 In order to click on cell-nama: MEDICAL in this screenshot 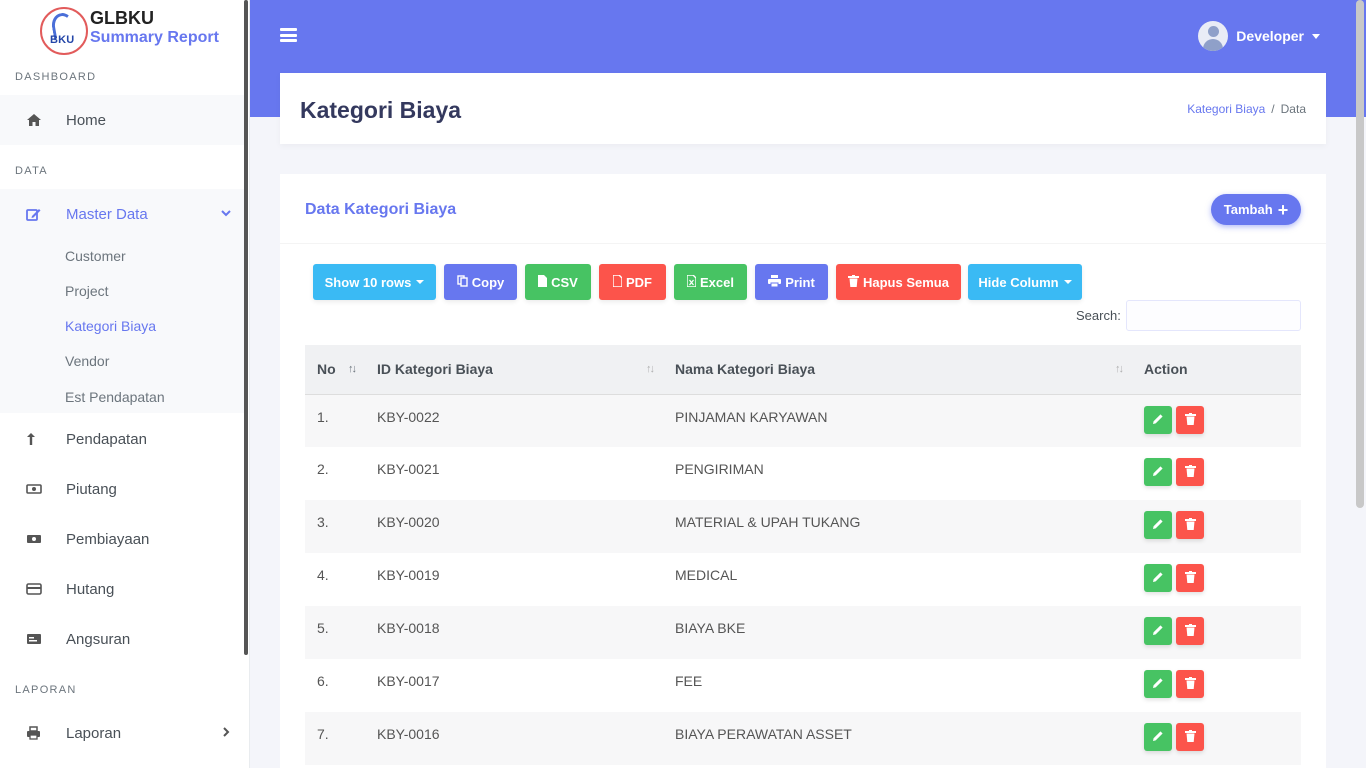, I will do `click(706, 575)`.